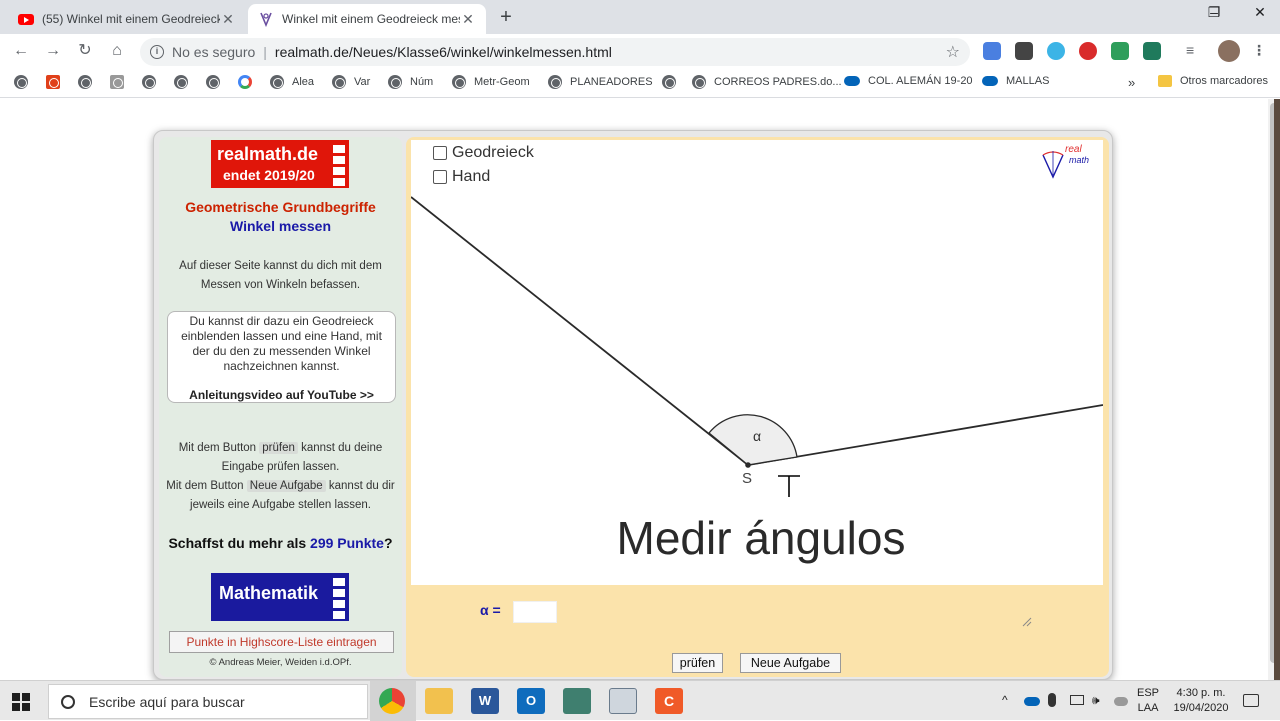 The height and width of the screenshot is (721, 1280). What do you see at coordinates (1052, 700) in the screenshot?
I see `microphone-icon` at bounding box center [1052, 700].